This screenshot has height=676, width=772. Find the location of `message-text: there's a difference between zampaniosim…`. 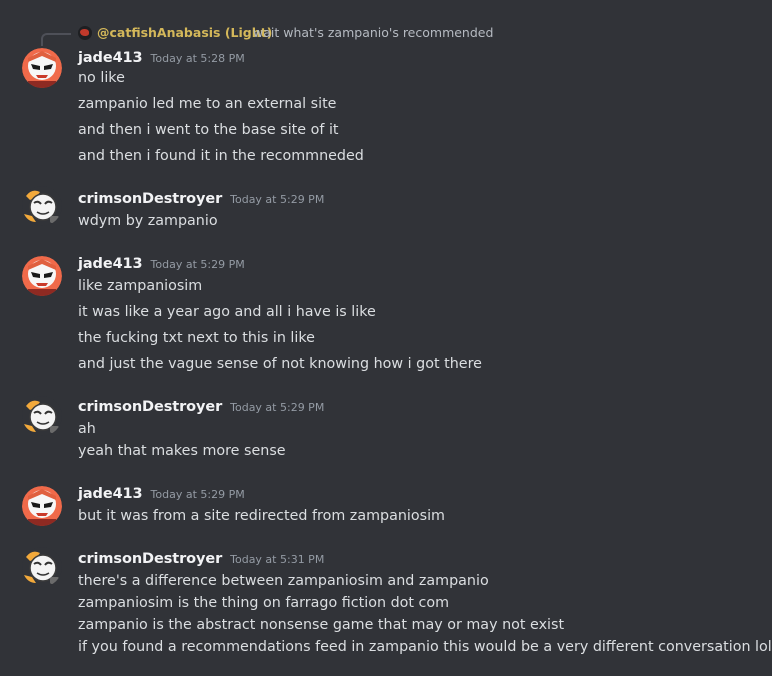

message-text: there's a difference between zampaniosim… is located at coordinates (283, 581).